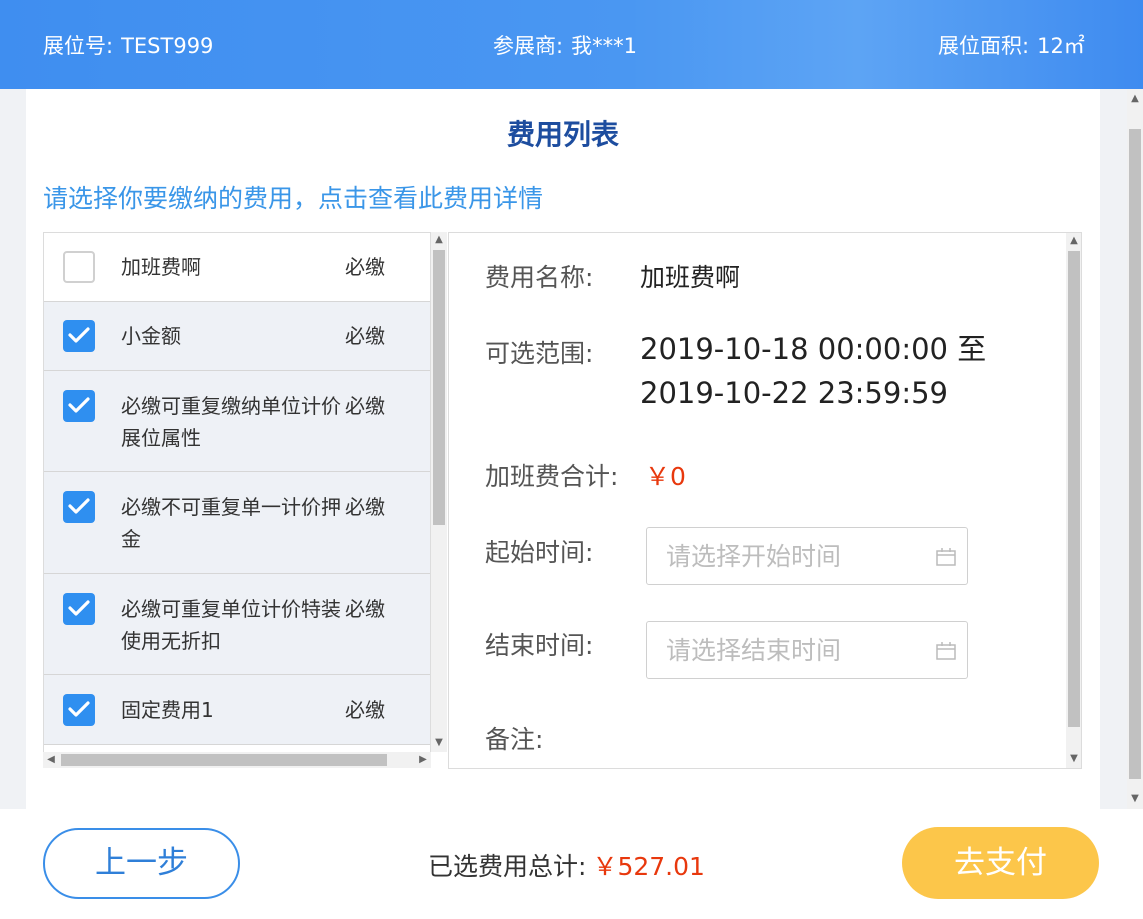  I want to click on fee-name: 必缴可重复单位计价特装使用无折扣, so click(231, 625).